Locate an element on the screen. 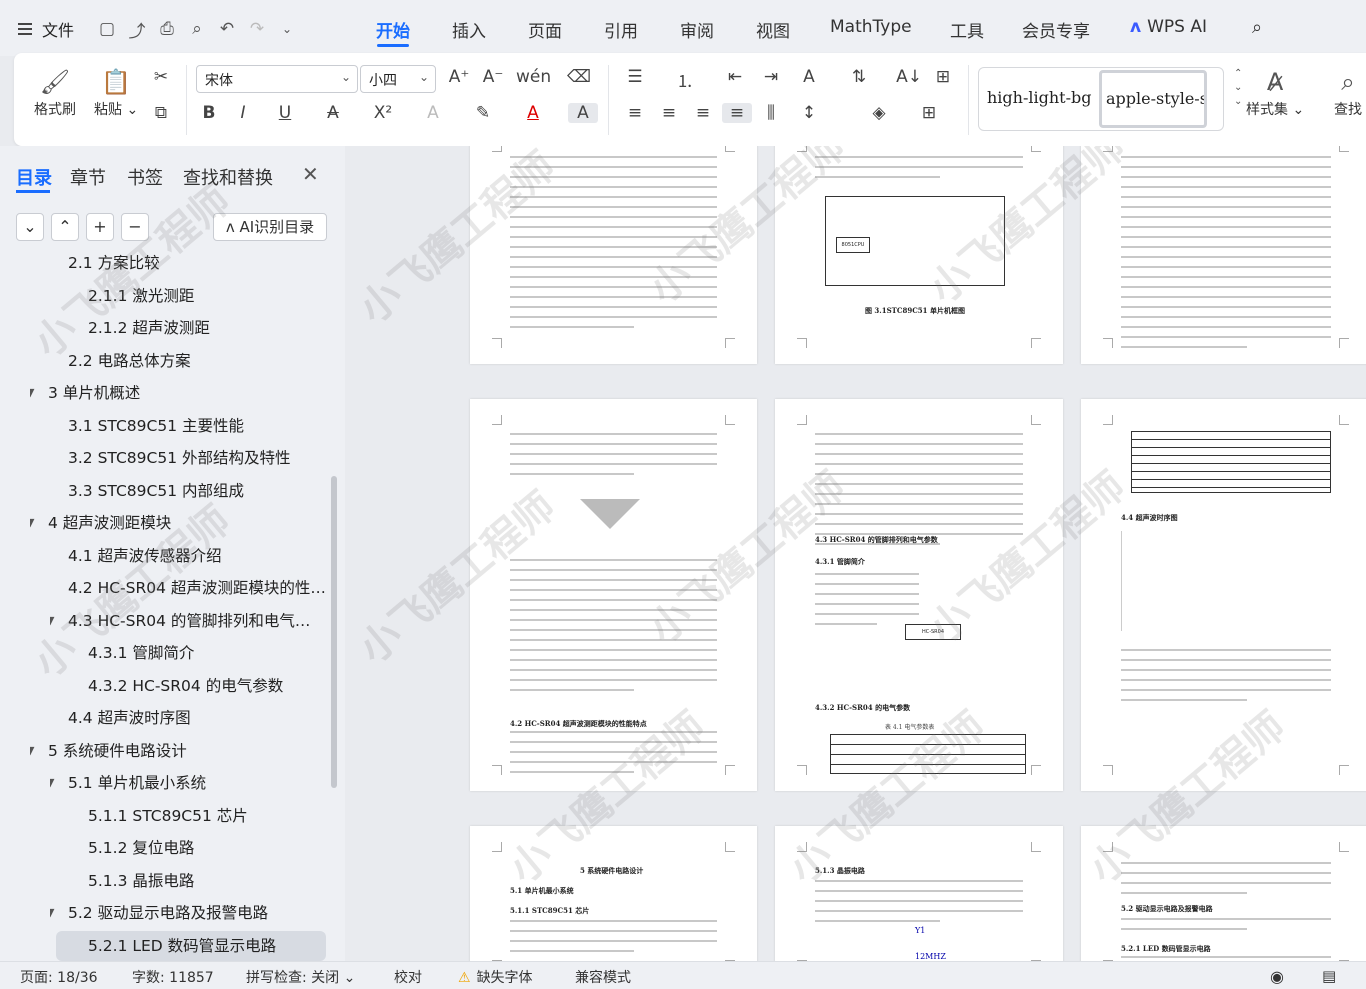 The image size is (1366, 989). line-spacing-icon: ↕ is located at coordinates (809, 113).